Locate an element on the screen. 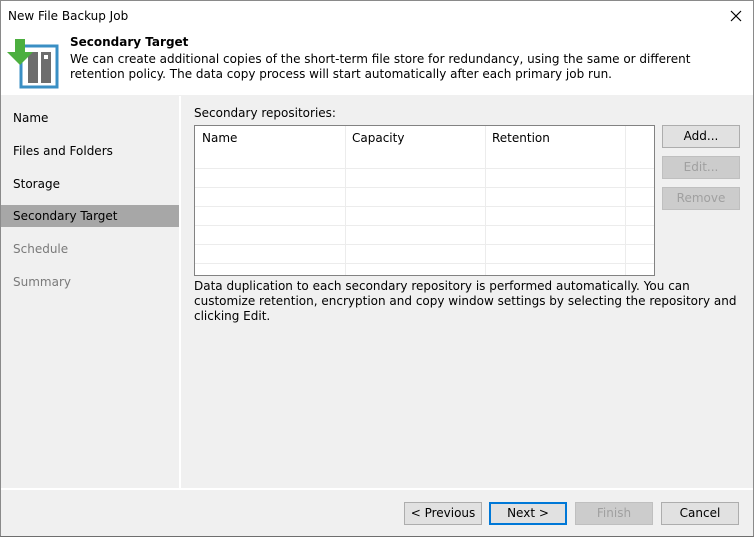  finish-button: Finish is located at coordinates (614, 513).